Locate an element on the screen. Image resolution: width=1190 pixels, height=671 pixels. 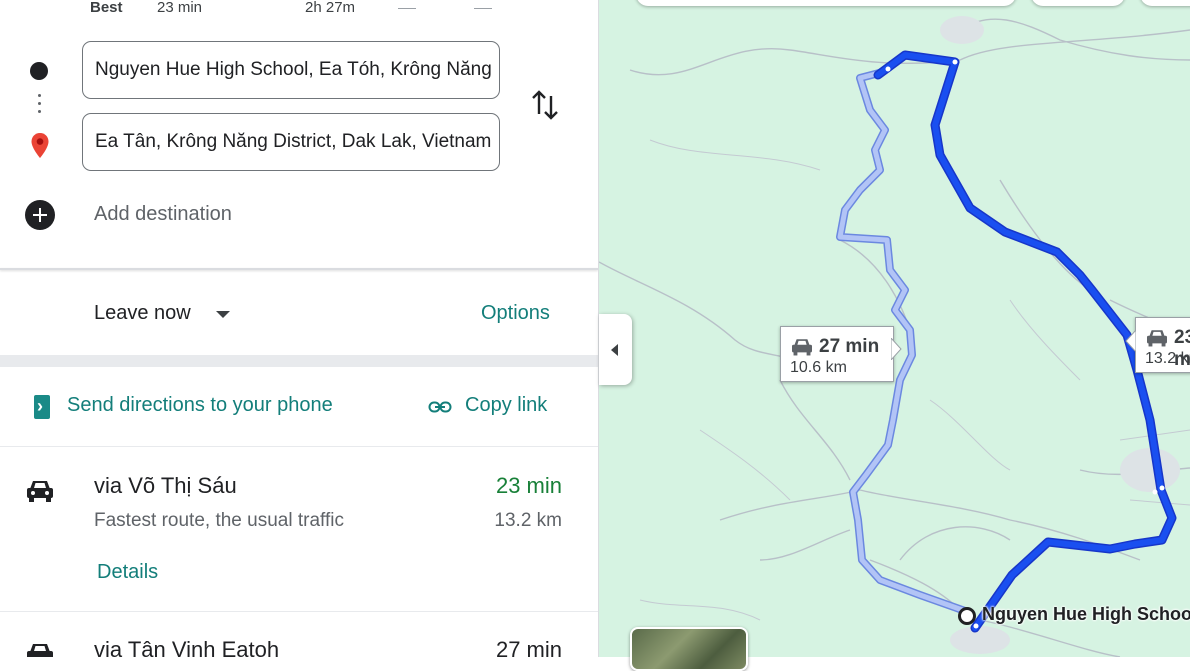
leave-now-dropdown: Leave now is located at coordinates (142, 313).